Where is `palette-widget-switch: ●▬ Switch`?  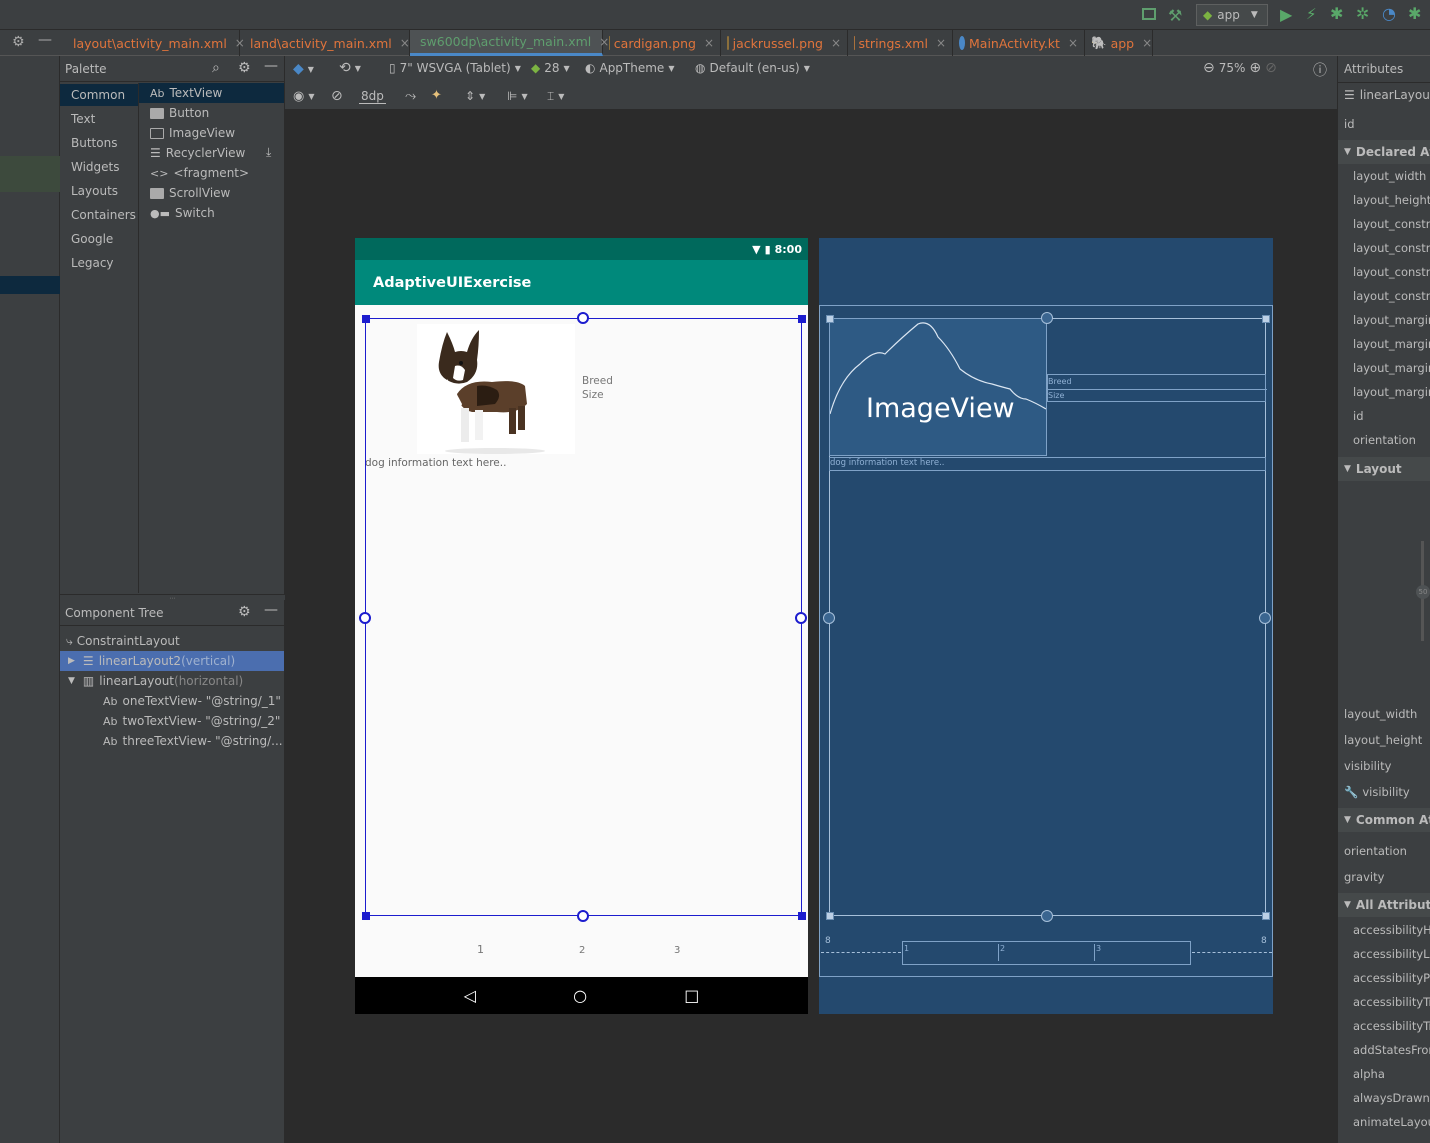 palette-widget-switch: ●▬ Switch is located at coordinates (182, 213).